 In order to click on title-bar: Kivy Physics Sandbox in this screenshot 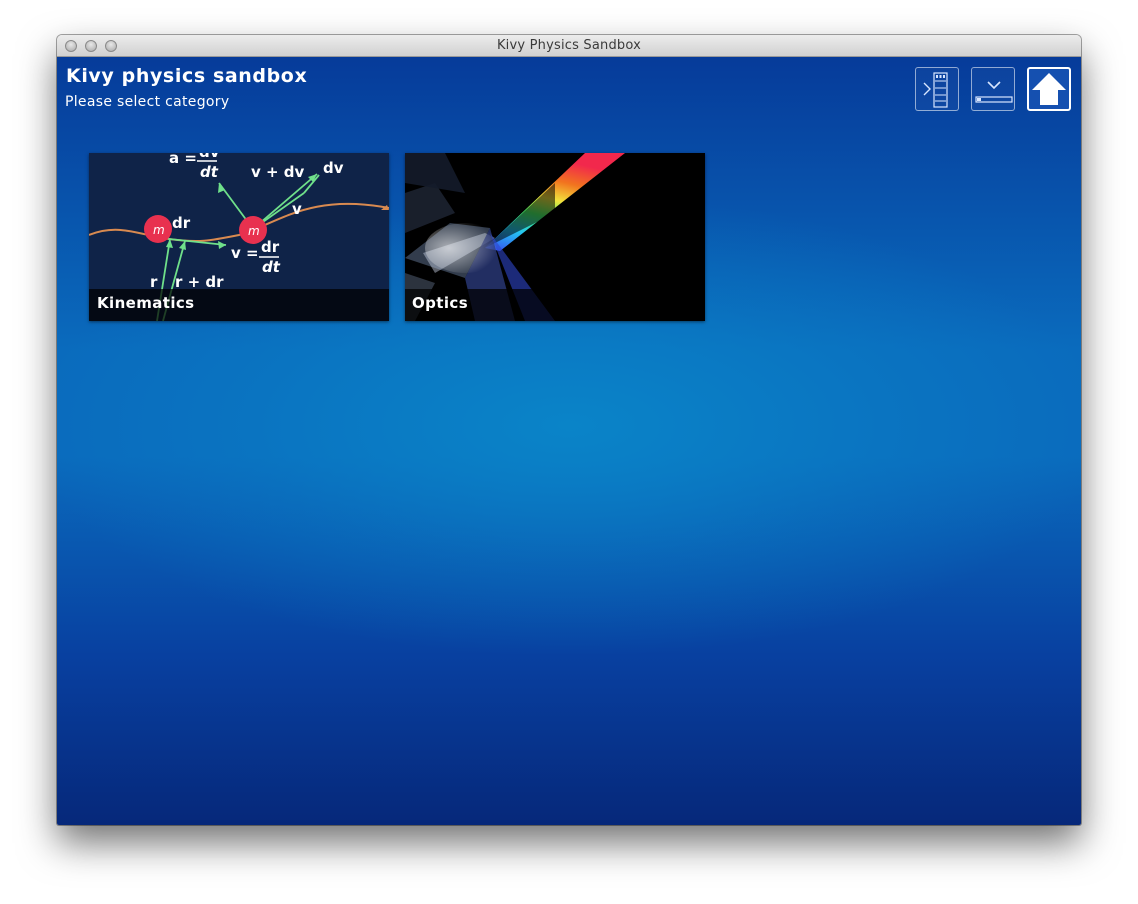, I will do `click(569, 46)`.